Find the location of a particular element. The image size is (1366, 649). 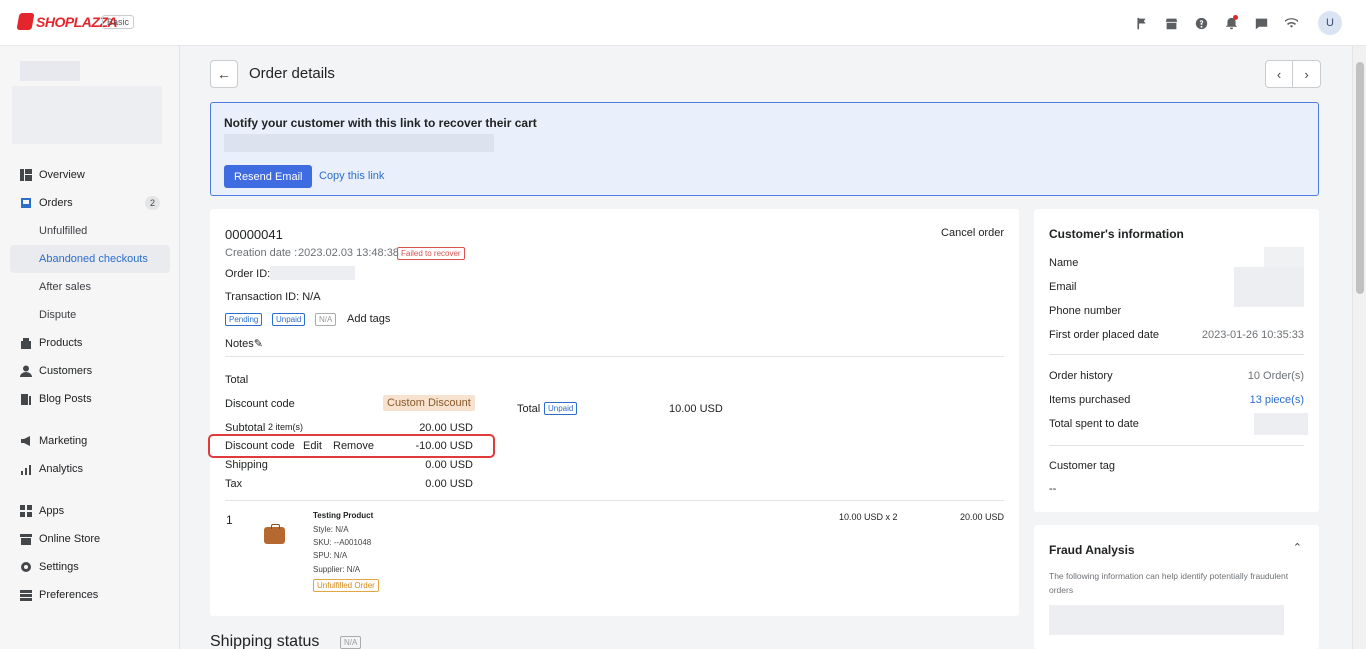

creation-date-label: Creation date : is located at coordinates (261, 253).